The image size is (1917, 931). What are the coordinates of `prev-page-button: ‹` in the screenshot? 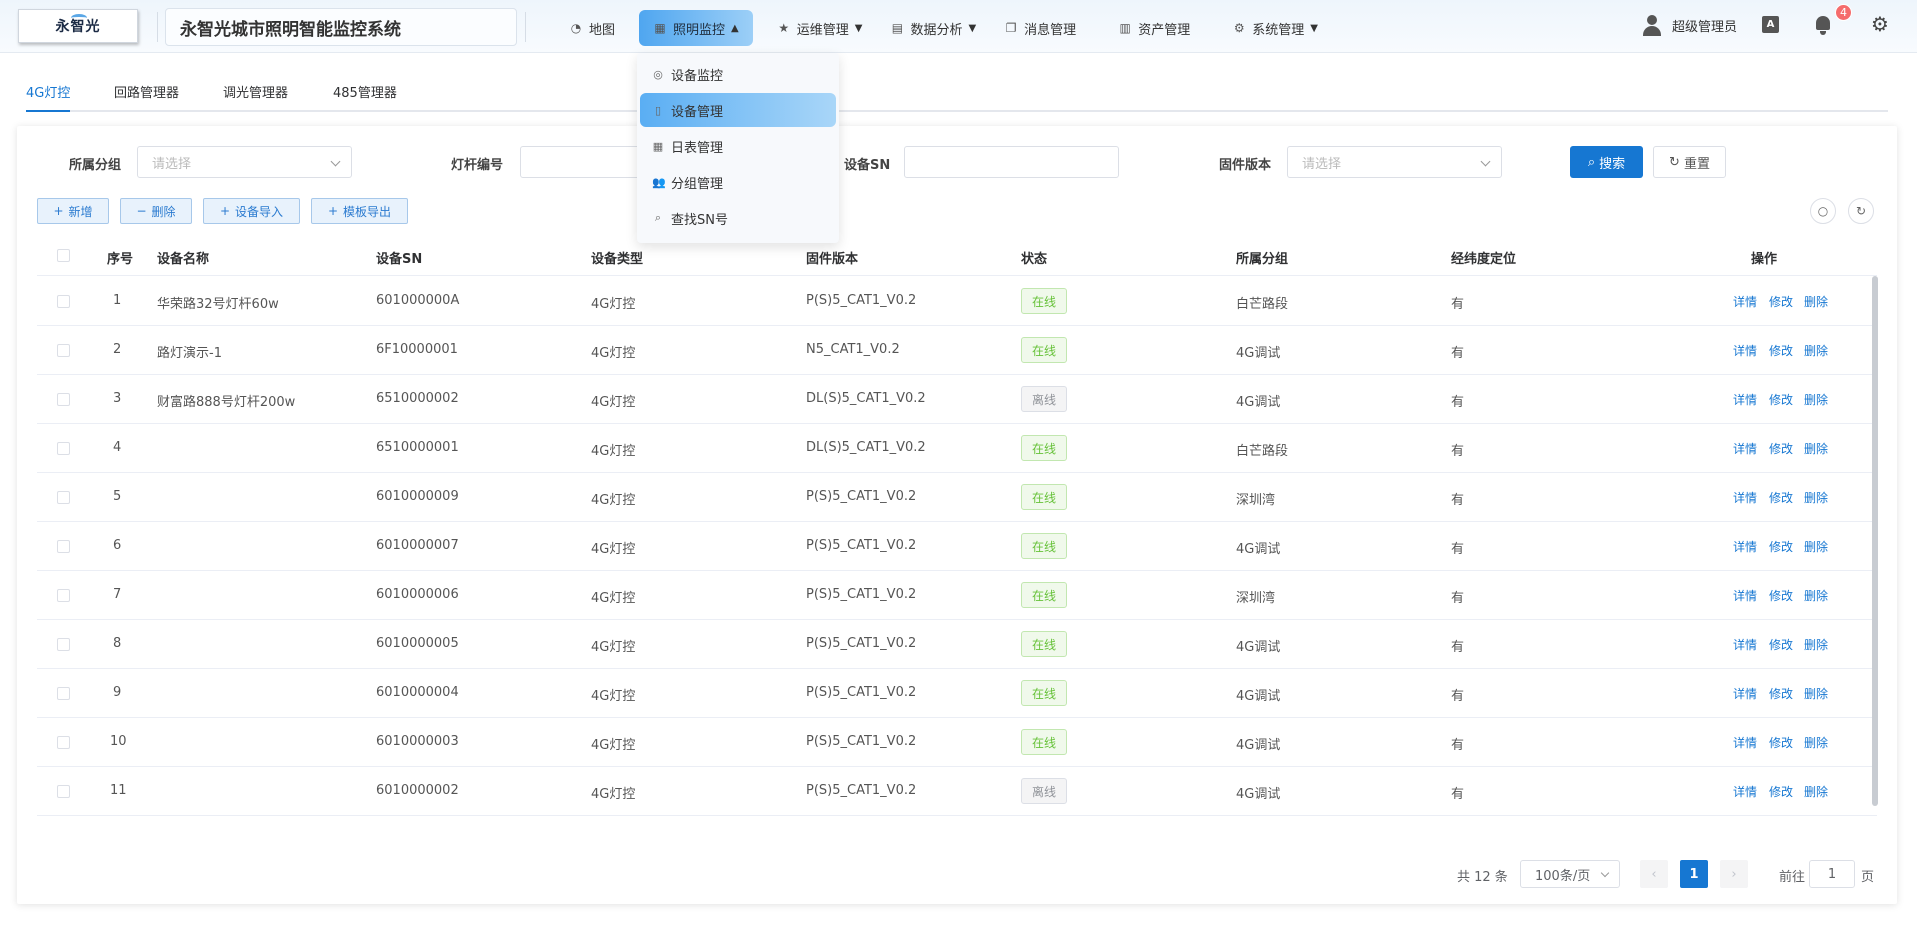 It's located at (1654, 874).